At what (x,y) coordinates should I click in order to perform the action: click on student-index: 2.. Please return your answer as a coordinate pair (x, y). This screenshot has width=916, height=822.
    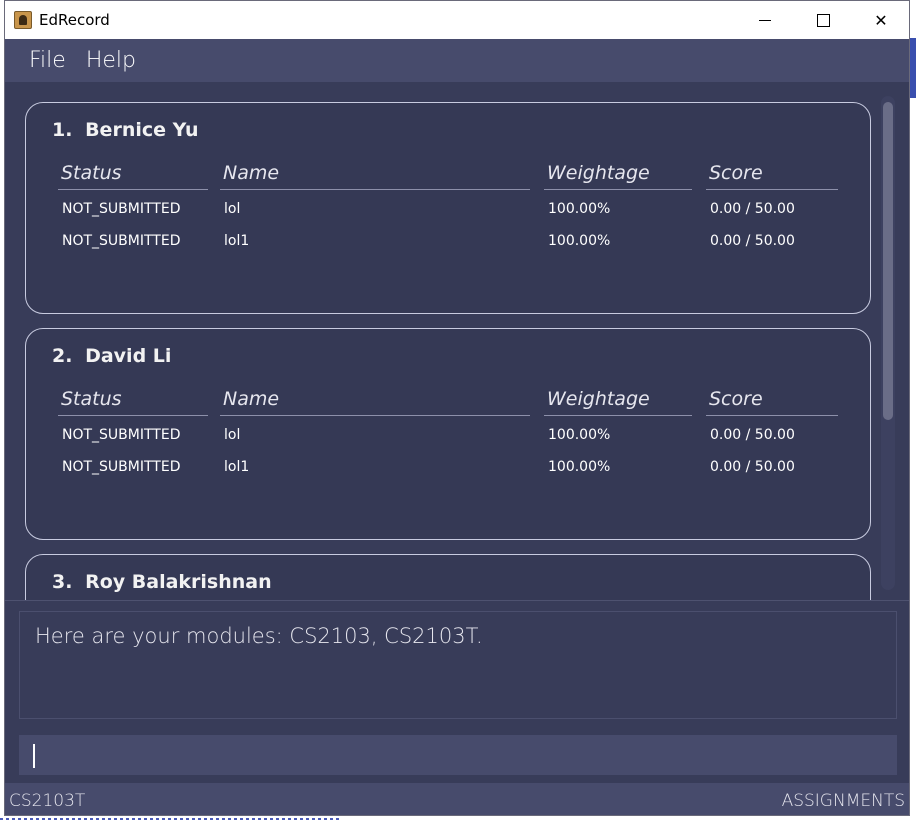
    Looking at the image, I should click on (62, 356).